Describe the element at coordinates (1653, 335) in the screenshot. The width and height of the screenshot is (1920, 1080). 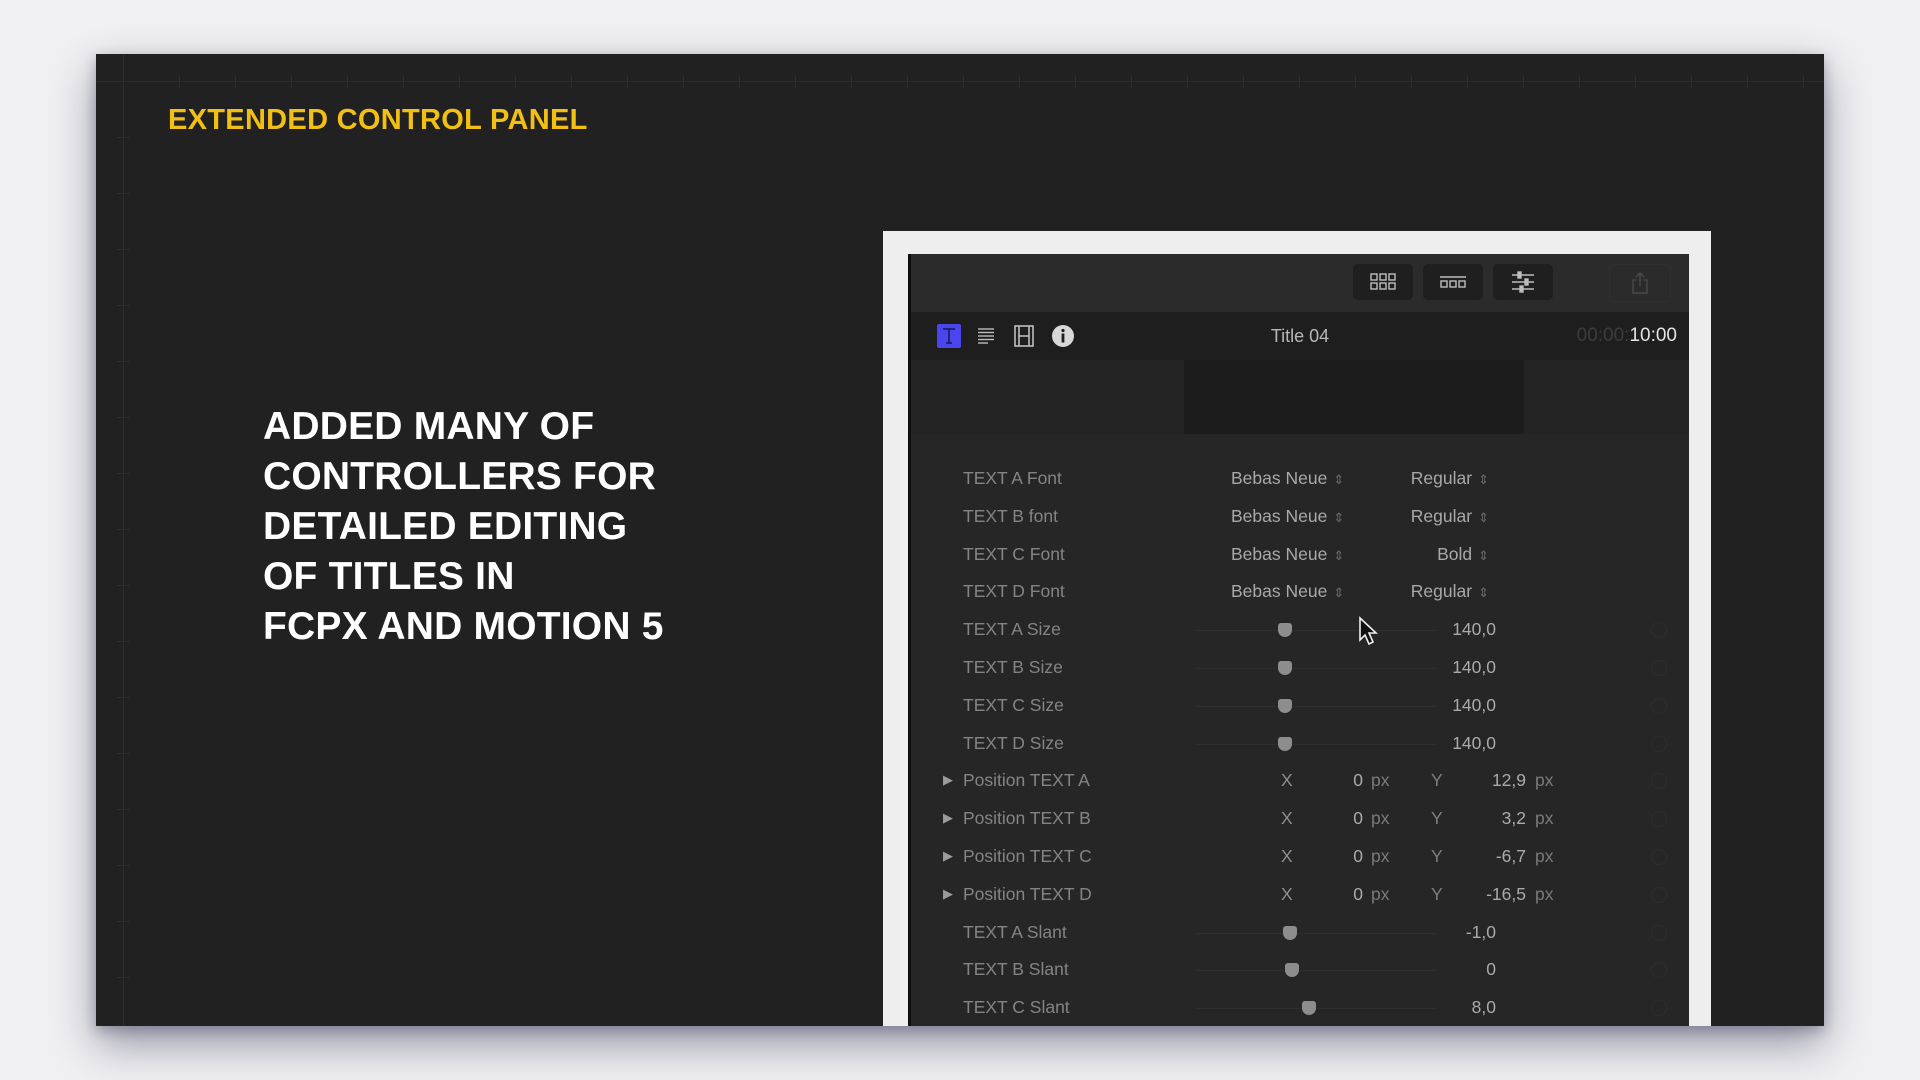
I see `timecode-value: 10:00` at that location.